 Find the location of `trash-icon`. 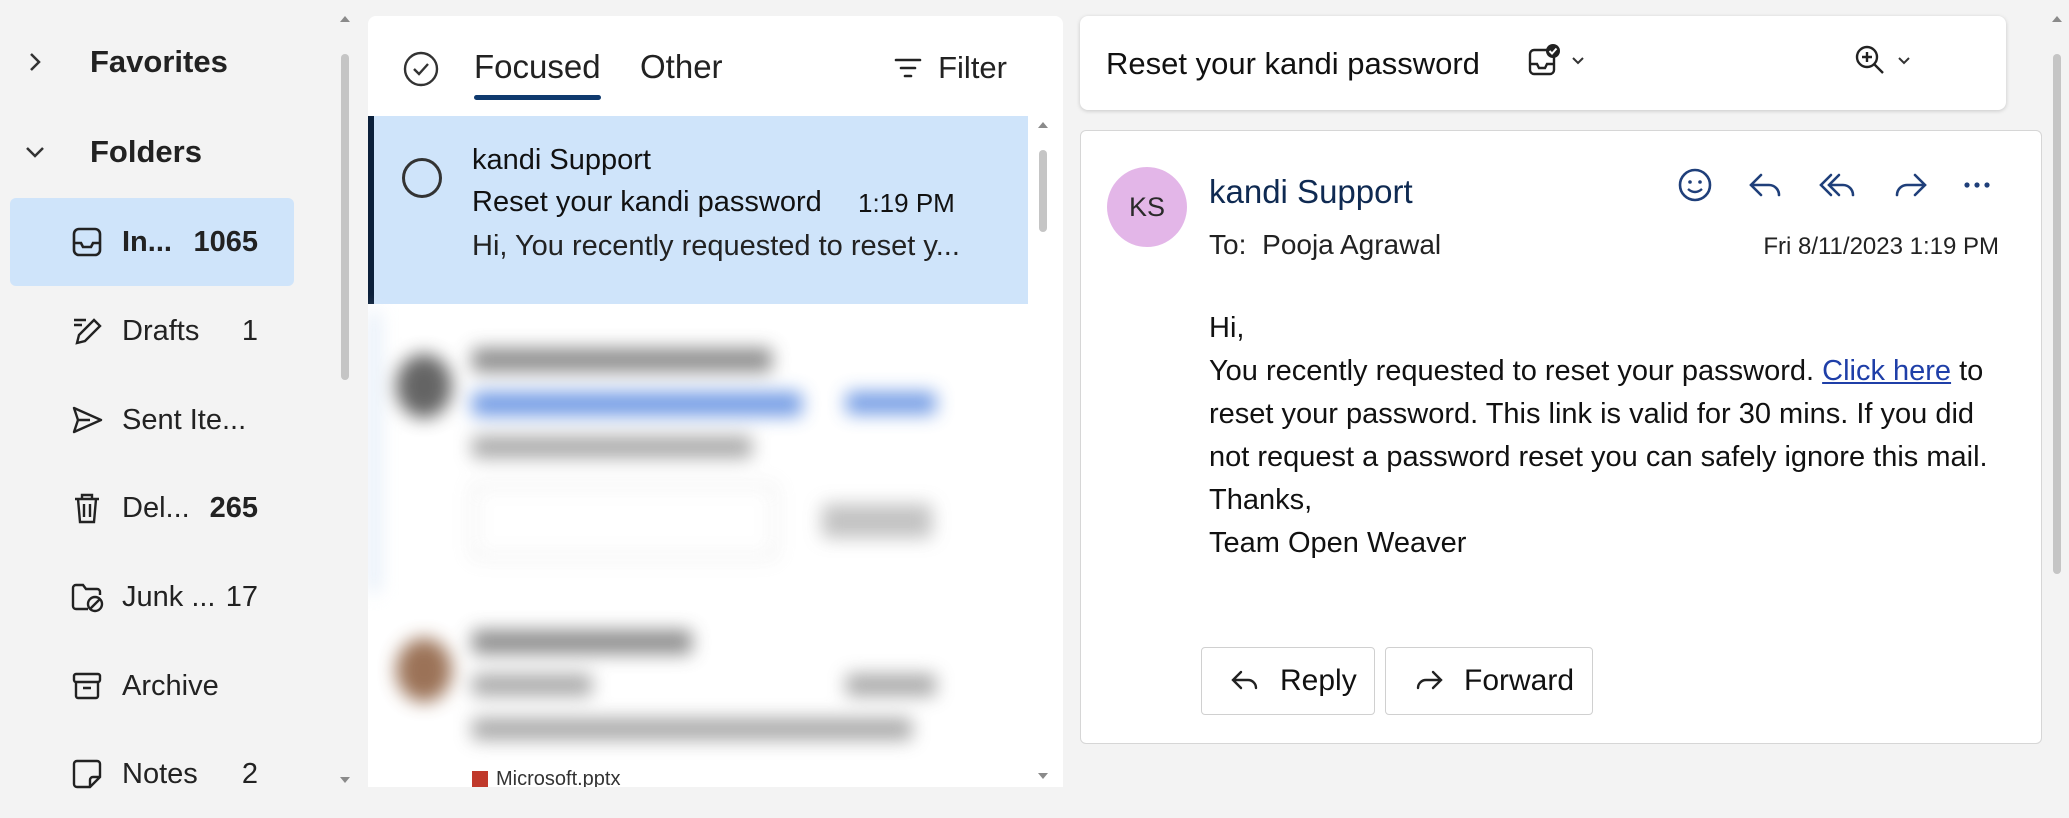

trash-icon is located at coordinates (87, 508).